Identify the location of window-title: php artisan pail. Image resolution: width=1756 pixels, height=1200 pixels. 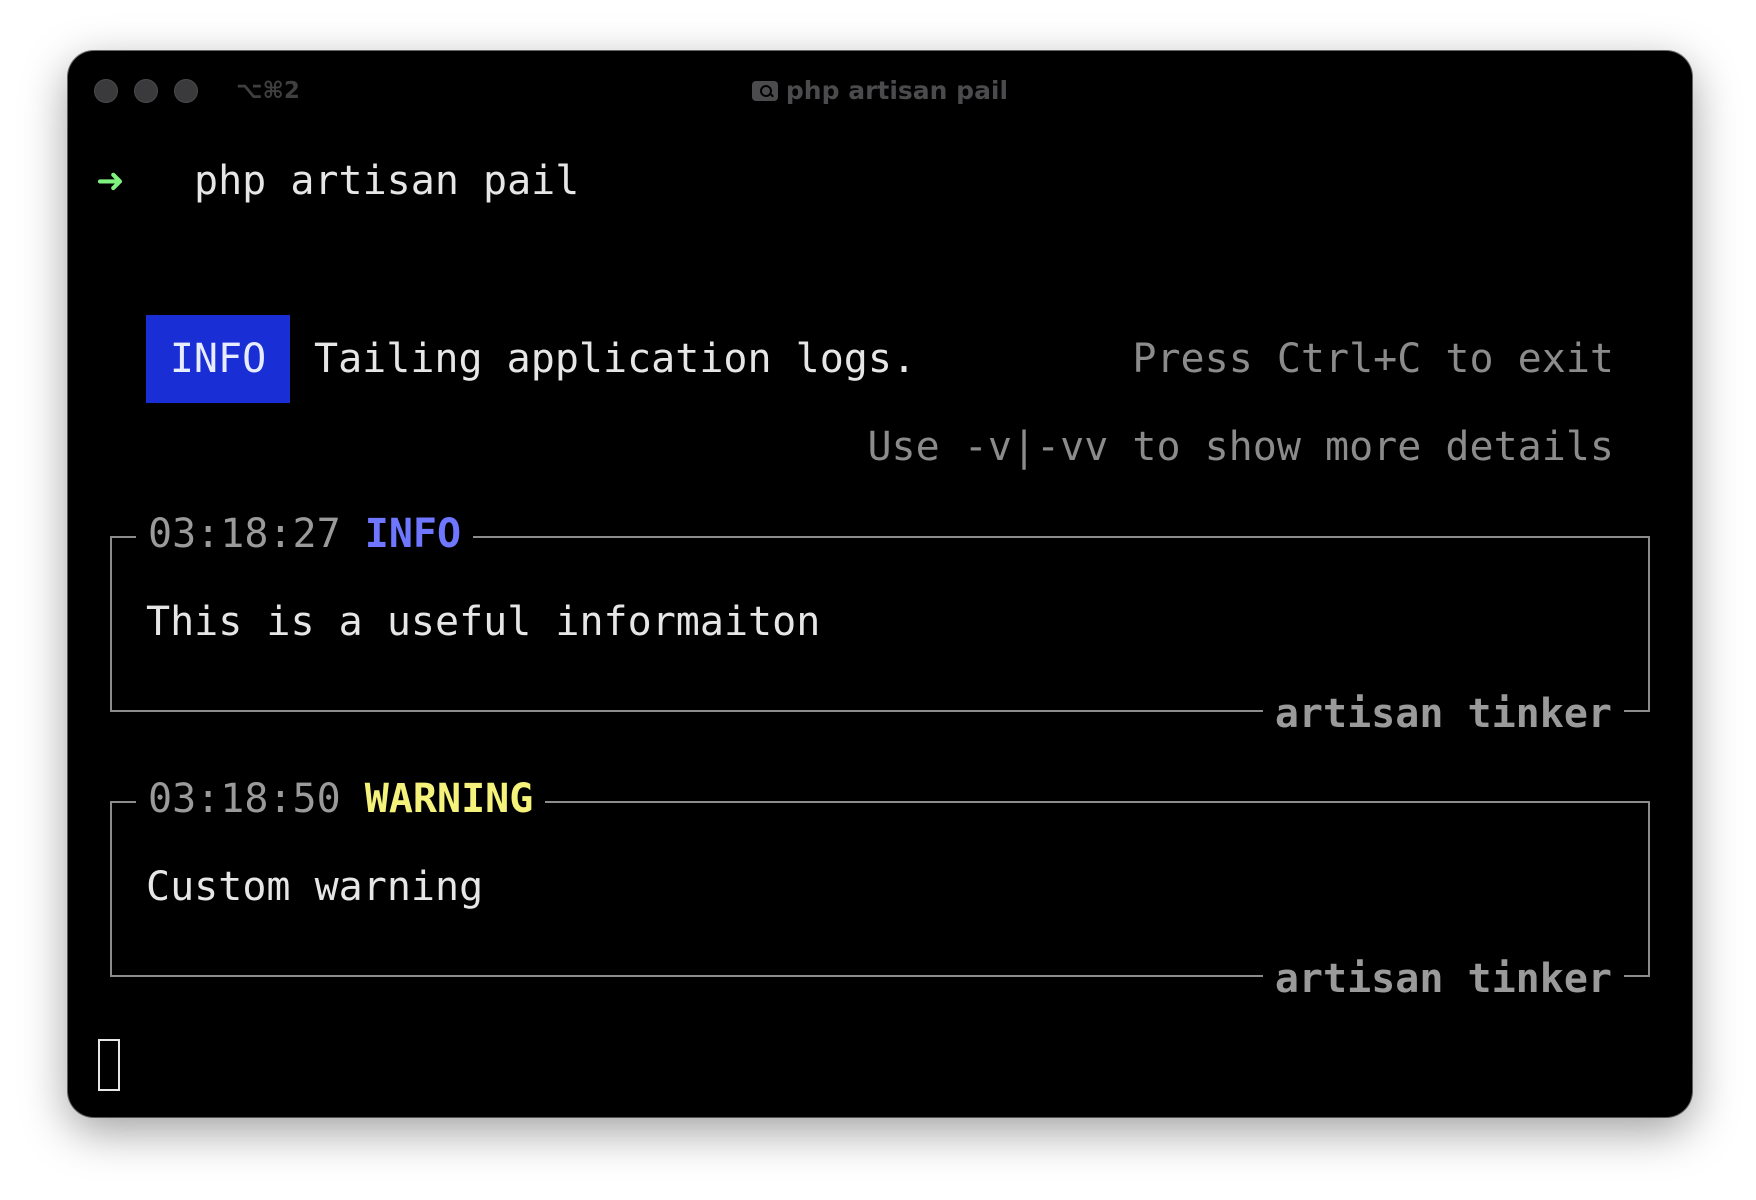
(880, 91).